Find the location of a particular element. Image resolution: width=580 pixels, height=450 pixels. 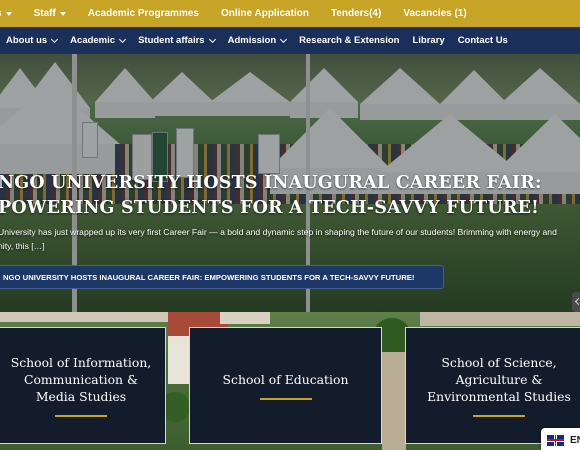

nav-item-library: Library is located at coordinates (428, 40).